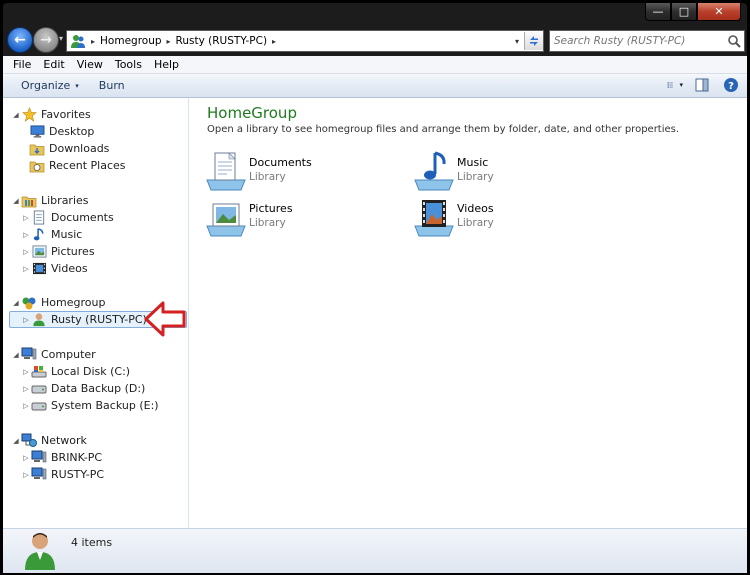  I want to click on close-button: ✕, so click(719, 12).